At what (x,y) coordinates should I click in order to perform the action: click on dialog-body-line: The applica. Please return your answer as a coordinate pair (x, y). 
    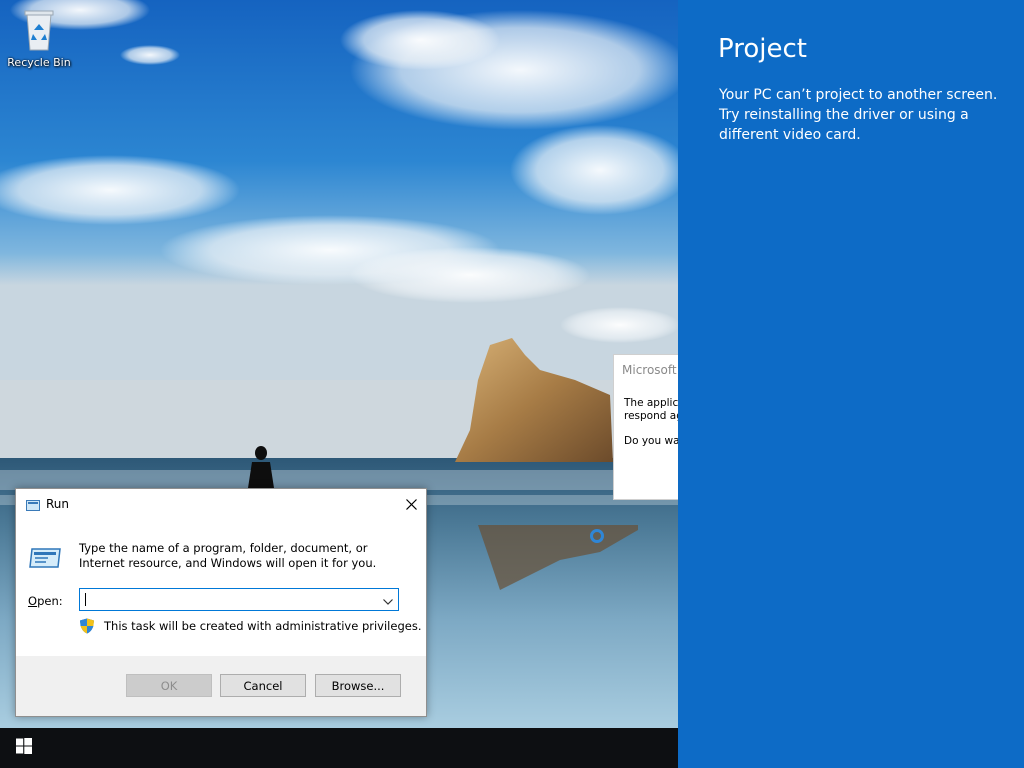
    Looking at the image, I should click on (654, 403).